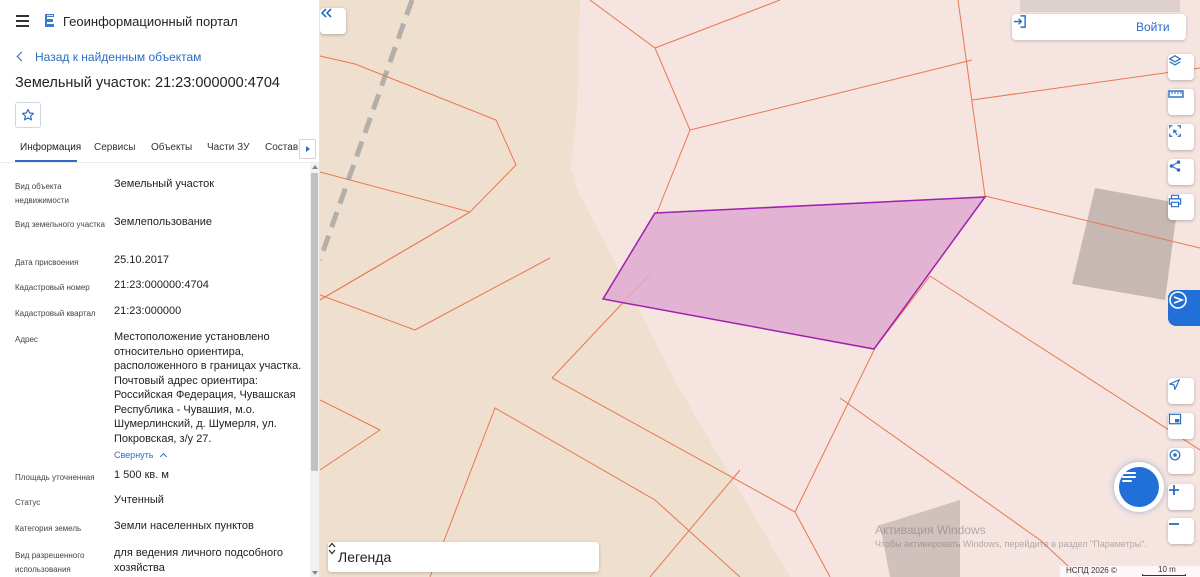  What do you see at coordinates (164, 456) in the screenshot?
I see `chevron-up-icon` at bounding box center [164, 456].